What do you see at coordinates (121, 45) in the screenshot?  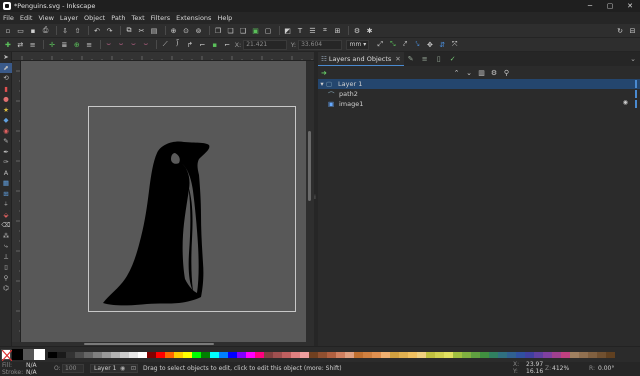 I see `raise-icon: ⌣` at bounding box center [121, 45].